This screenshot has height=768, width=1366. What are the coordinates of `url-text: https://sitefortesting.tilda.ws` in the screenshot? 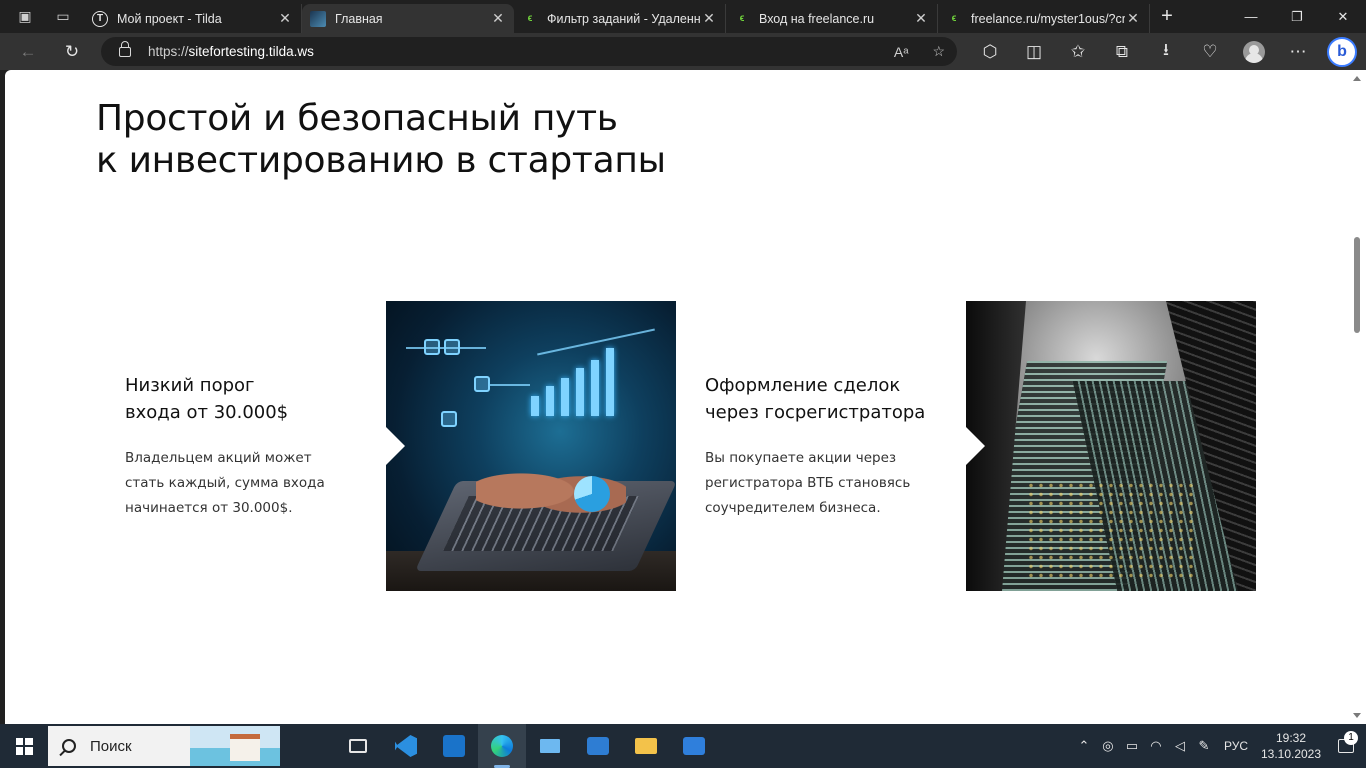 It's located at (231, 51).